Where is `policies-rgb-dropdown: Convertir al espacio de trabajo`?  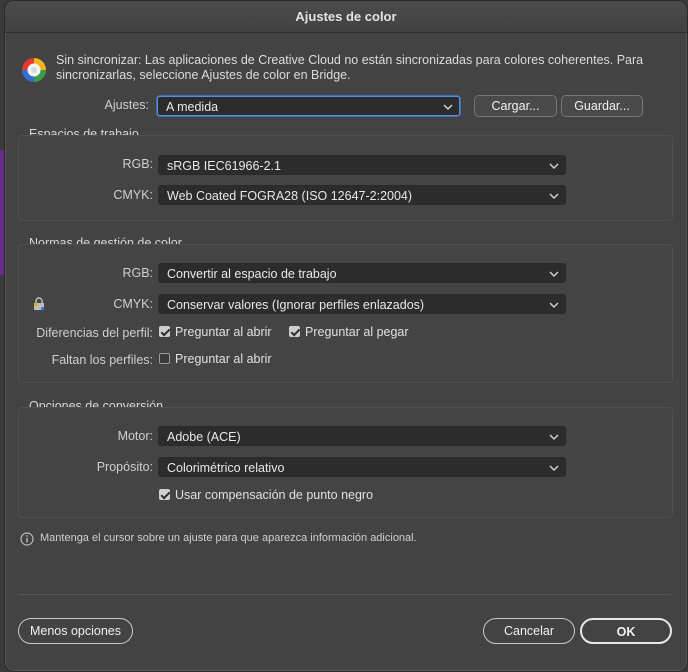 policies-rgb-dropdown: Convertir al espacio de trabajo is located at coordinates (362, 273).